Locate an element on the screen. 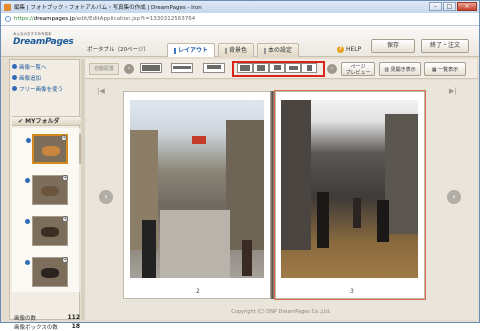  auto-layout-button: 自動配置 is located at coordinates (104, 69).